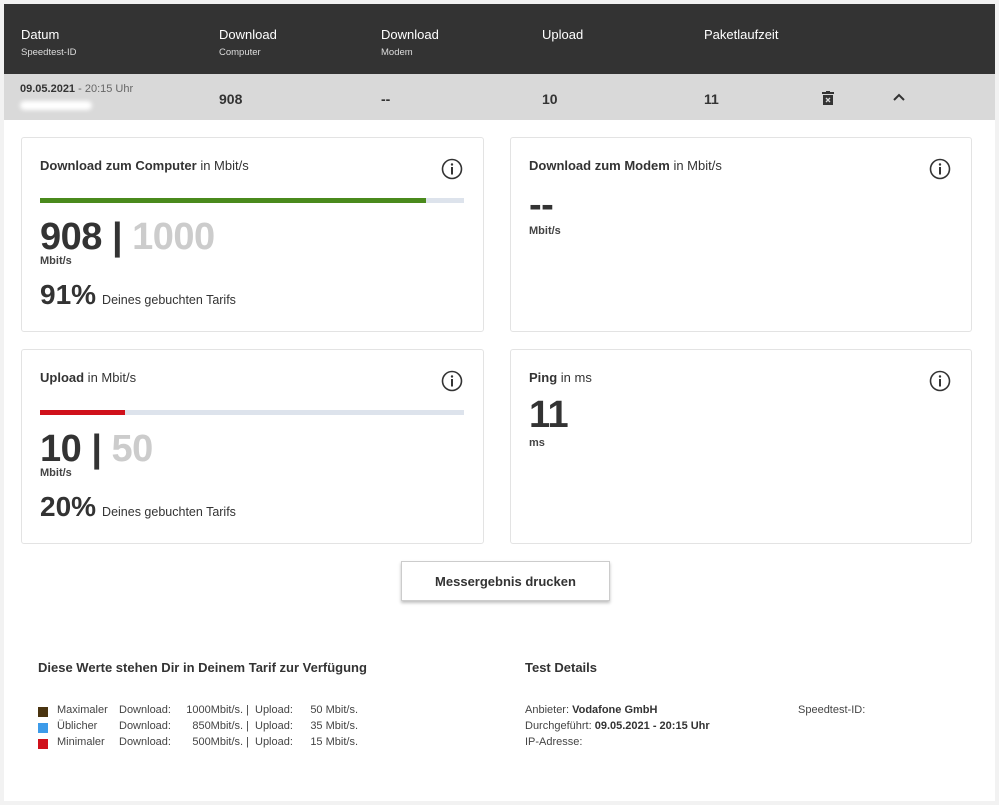 The height and width of the screenshot is (805, 999). Describe the element at coordinates (82, 412) in the screenshot. I see `upload-progress-fill` at that location.